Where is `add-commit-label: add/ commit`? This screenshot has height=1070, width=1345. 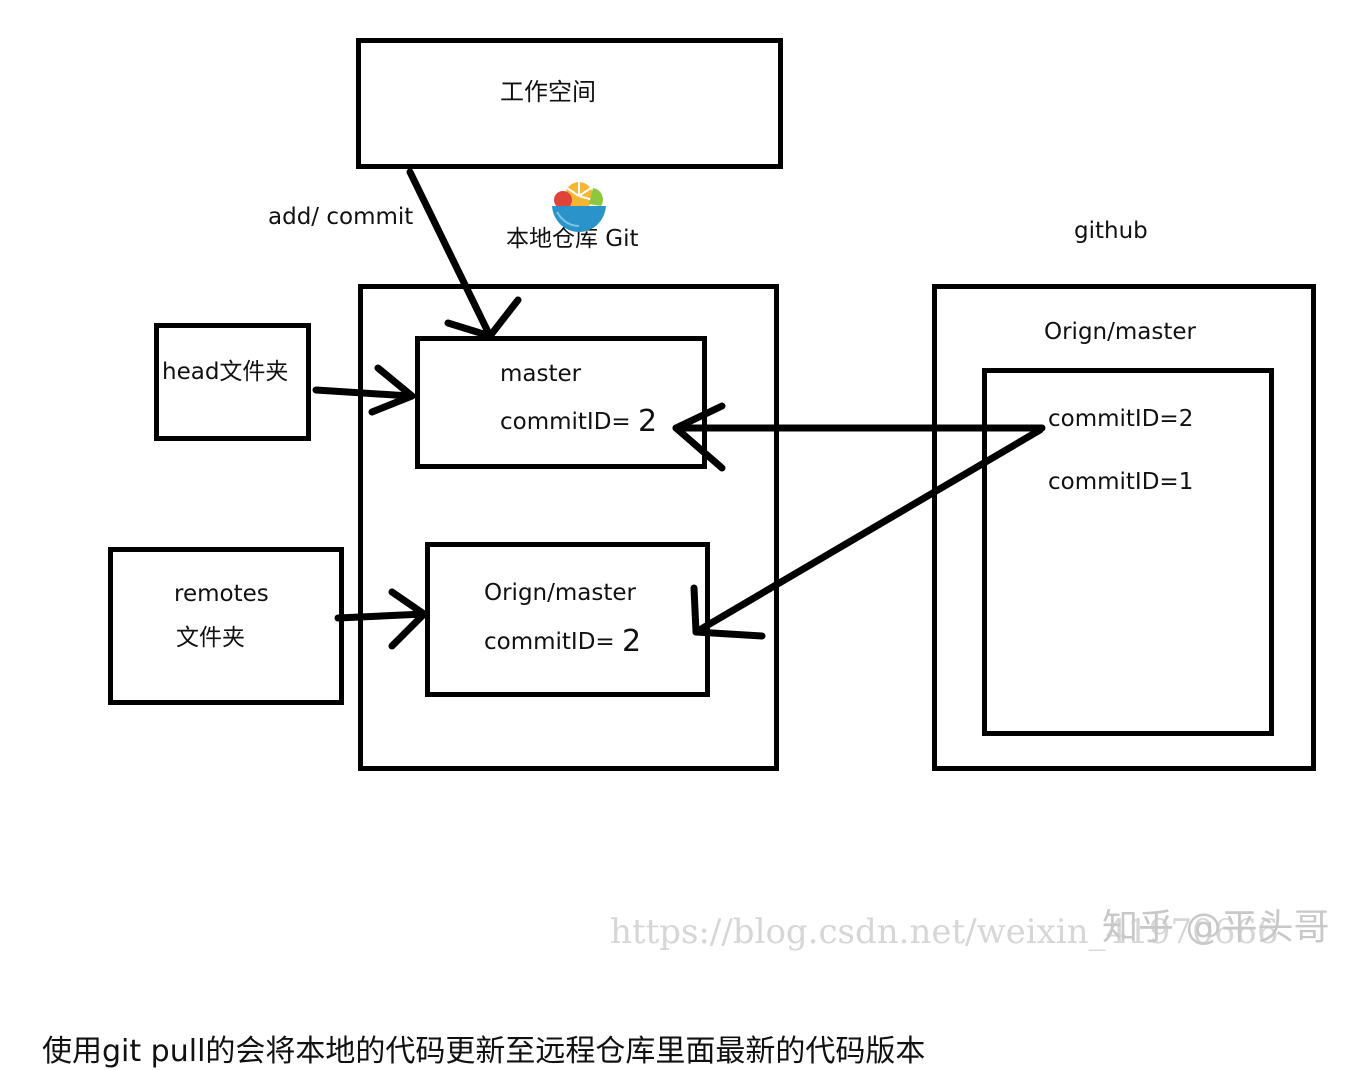 add-commit-label: add/ commit is located at coordinates (341, 217).